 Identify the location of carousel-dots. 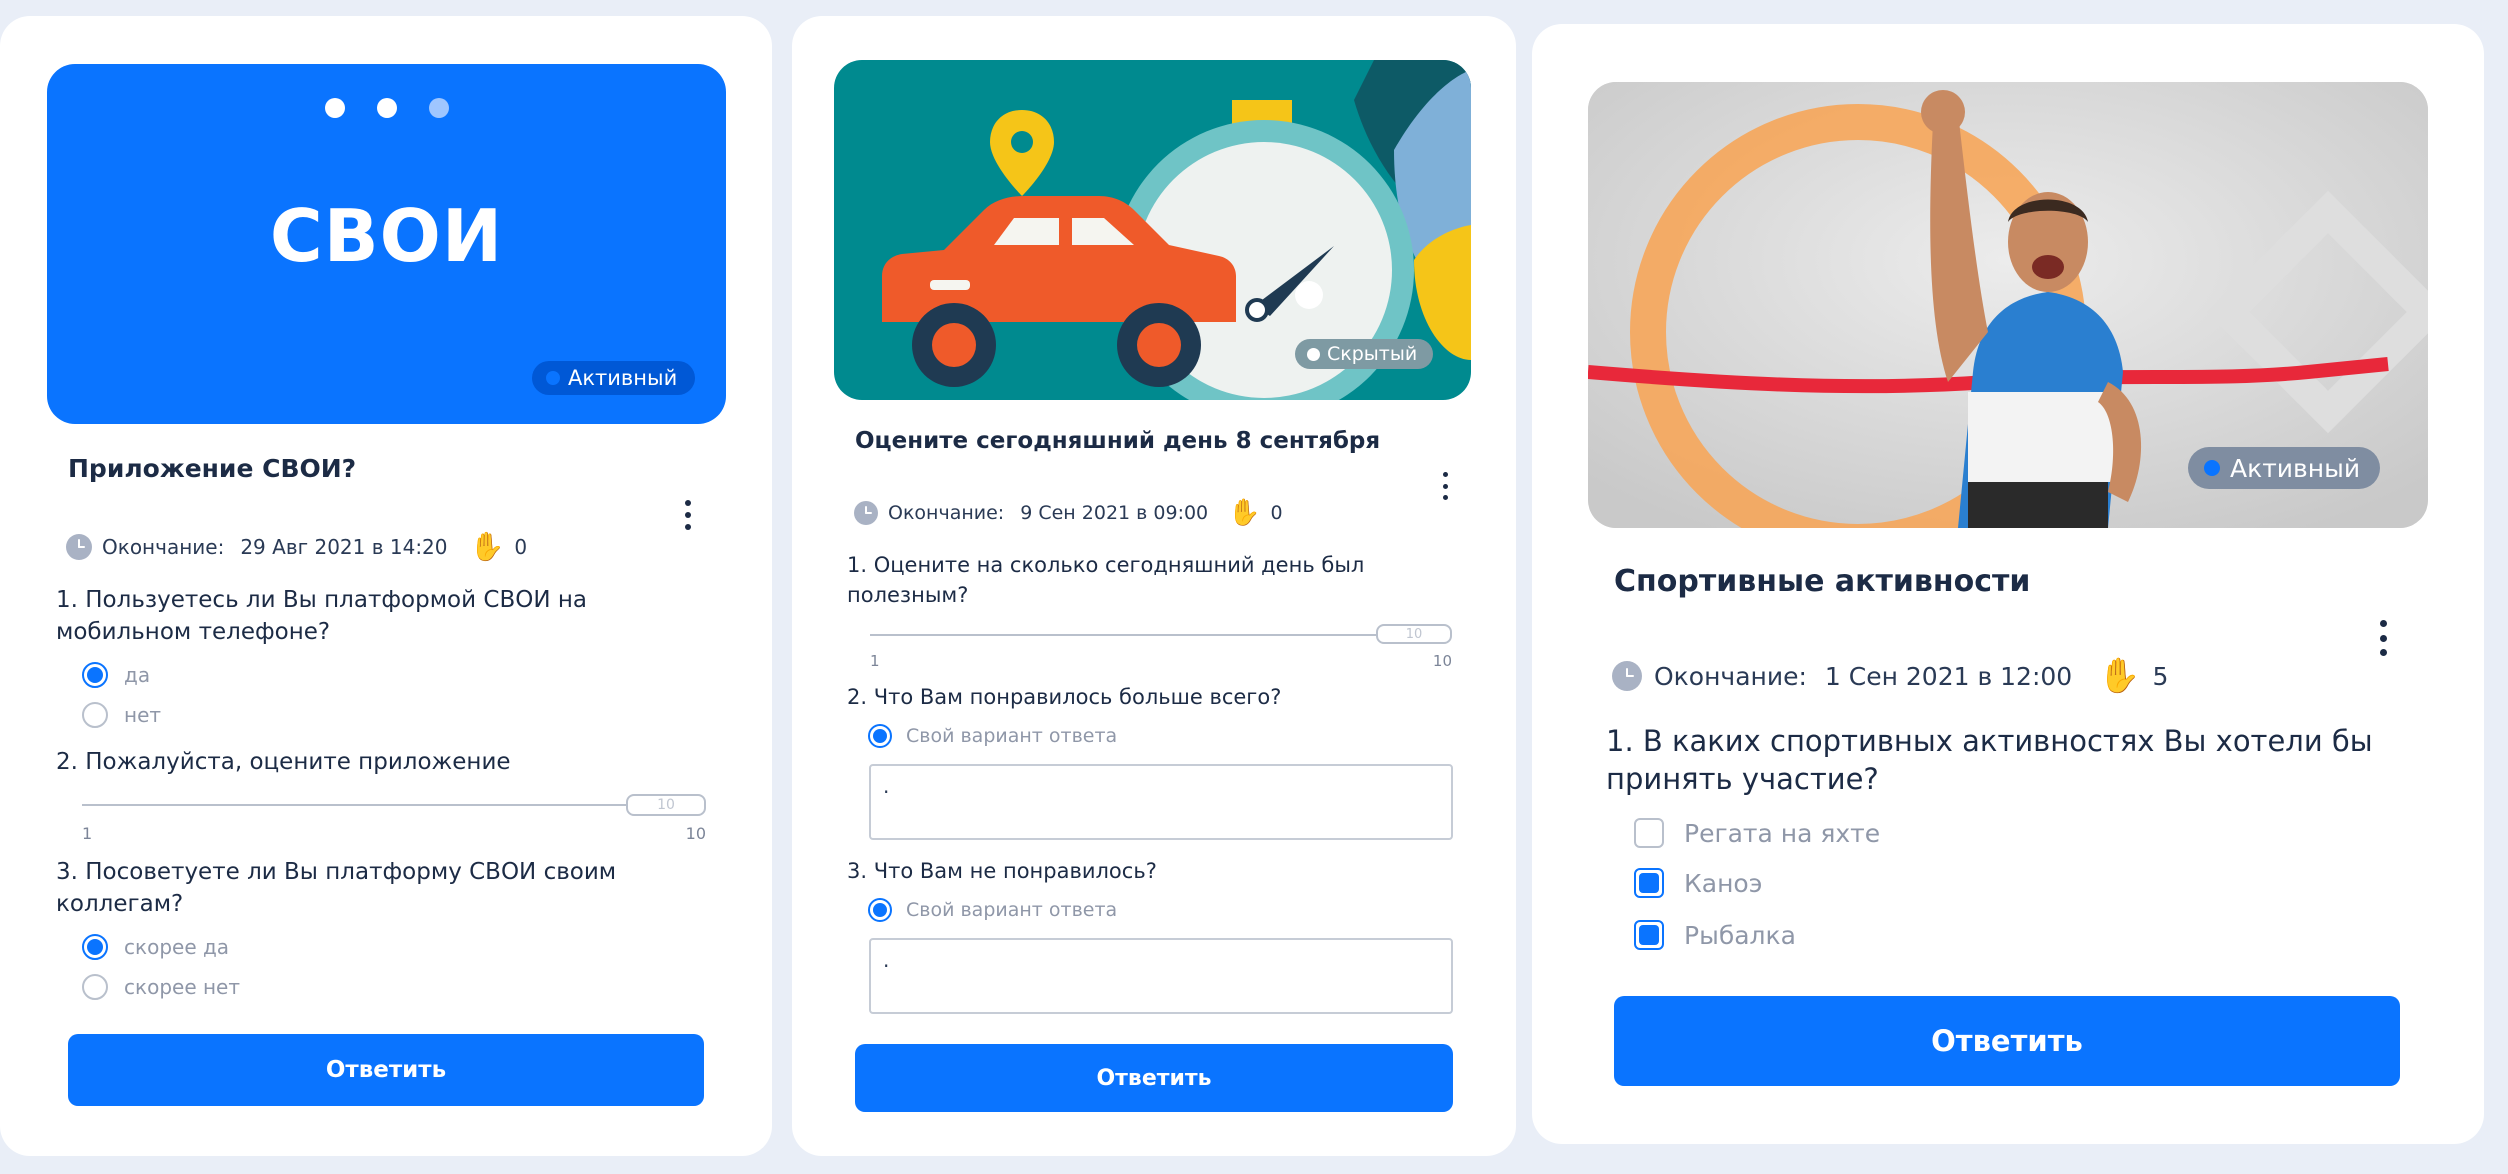
(387, 108).